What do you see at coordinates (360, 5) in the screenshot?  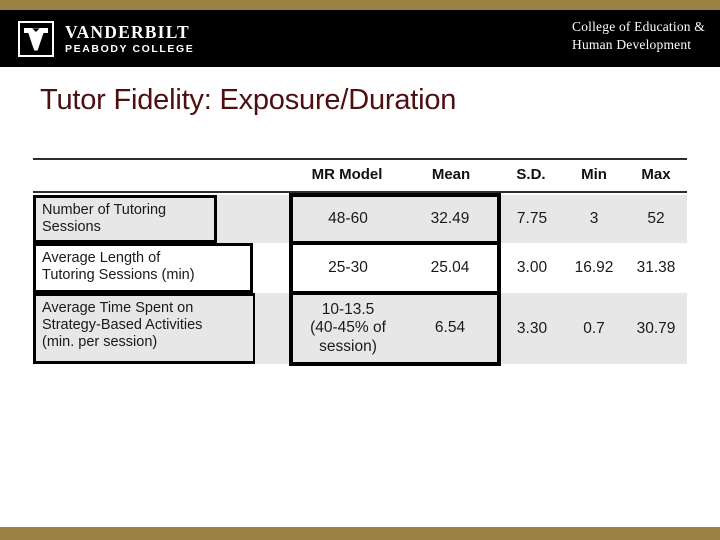 I see `top-gold-band` at bounding box center [360, 5].